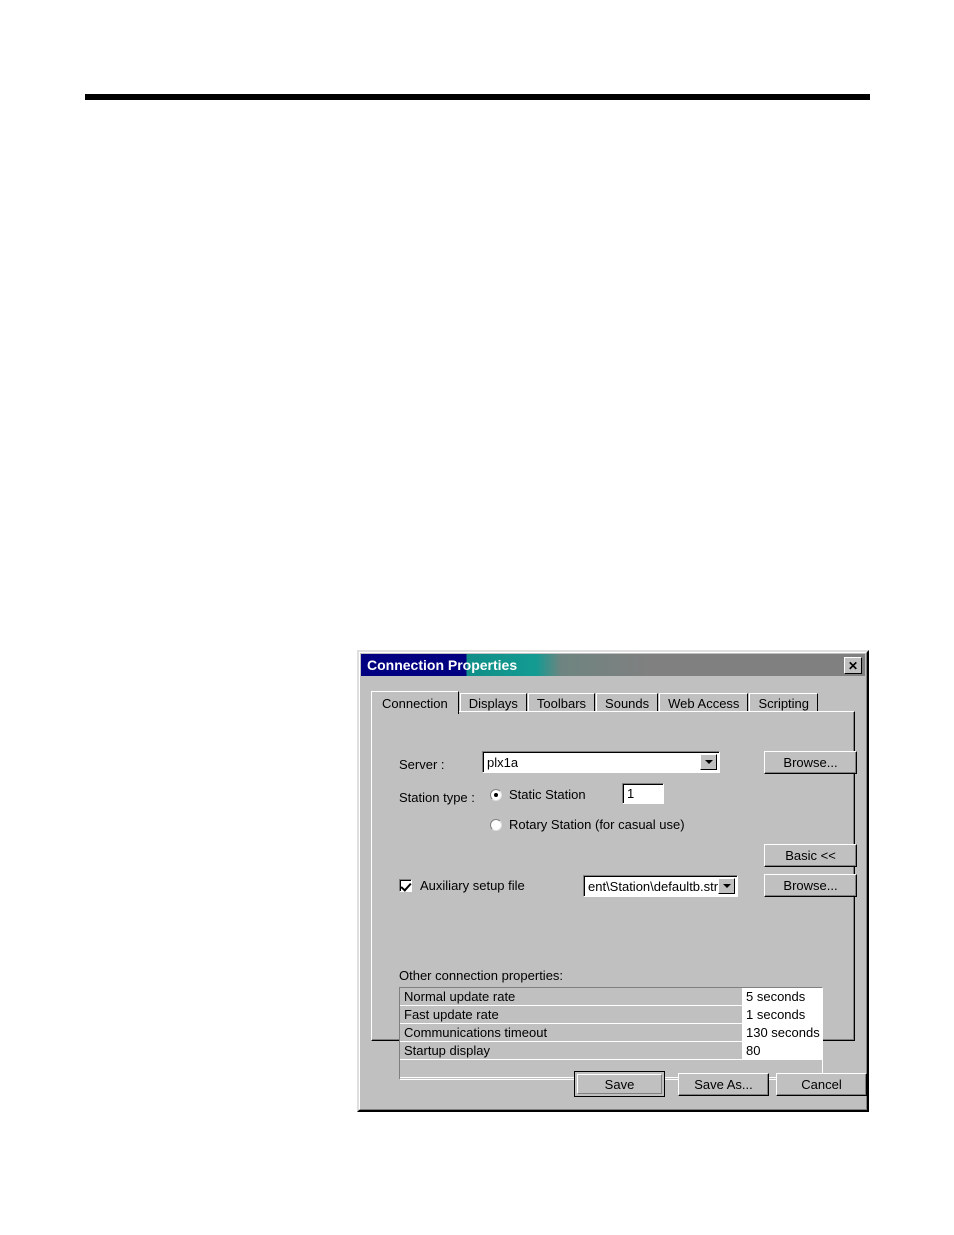 The width and height of the screenshot is (954, 1235). I want to click on server-combobox-frame, so click(601, 762).